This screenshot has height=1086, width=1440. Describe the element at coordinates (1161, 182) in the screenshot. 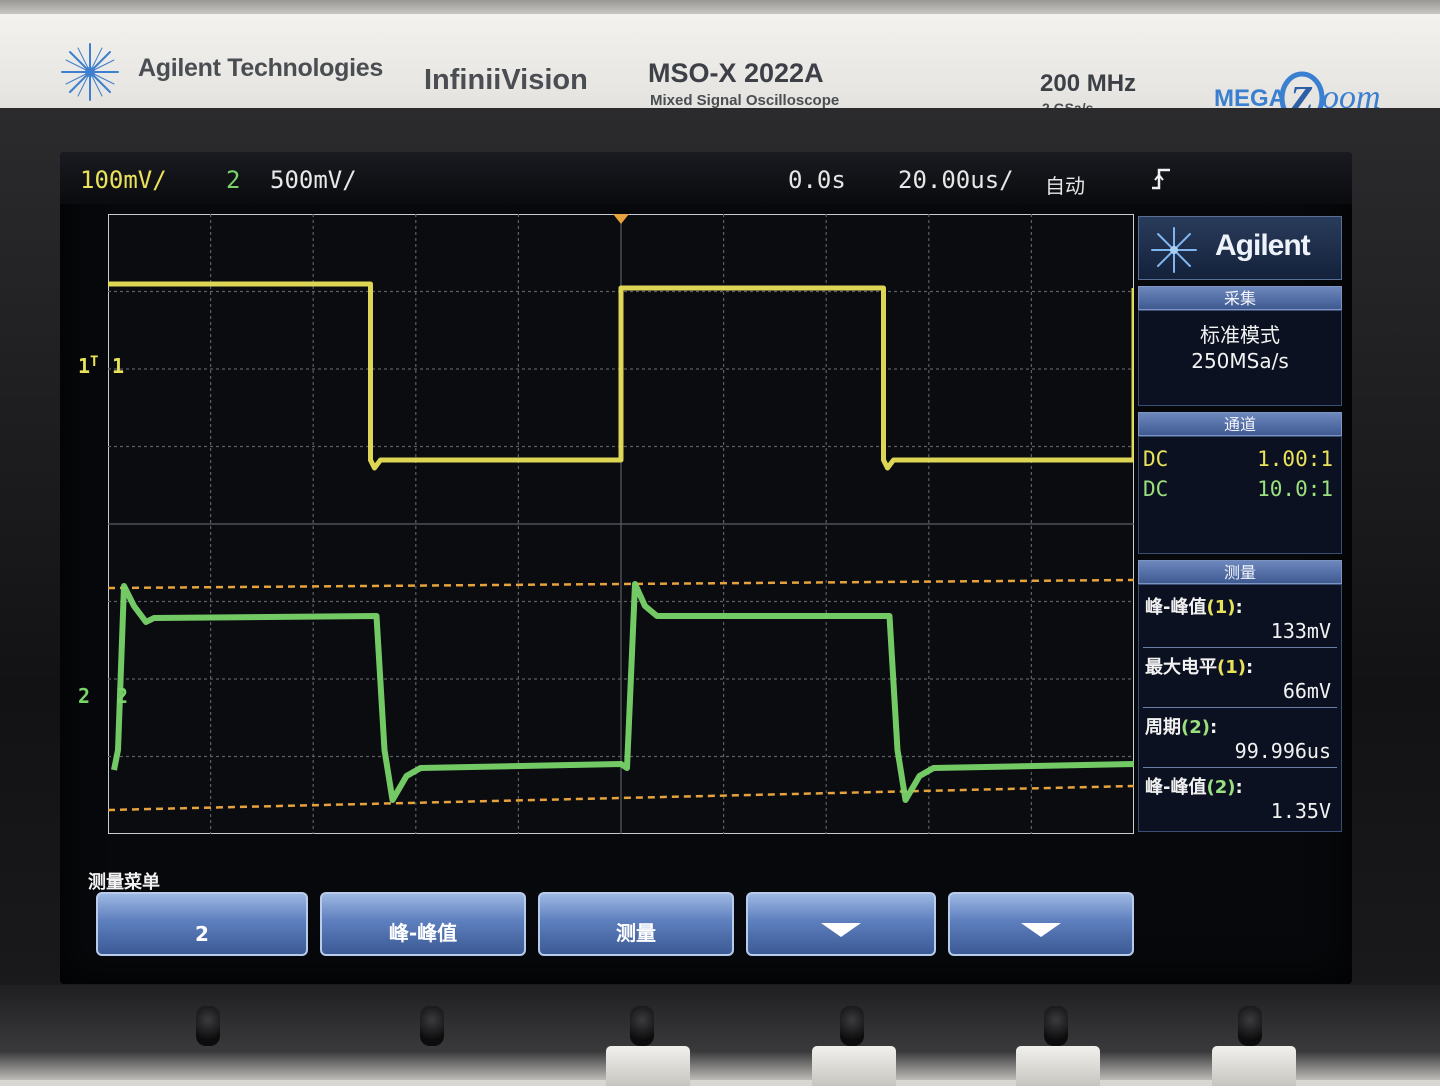

I see `rising-edge-icon` at that location.